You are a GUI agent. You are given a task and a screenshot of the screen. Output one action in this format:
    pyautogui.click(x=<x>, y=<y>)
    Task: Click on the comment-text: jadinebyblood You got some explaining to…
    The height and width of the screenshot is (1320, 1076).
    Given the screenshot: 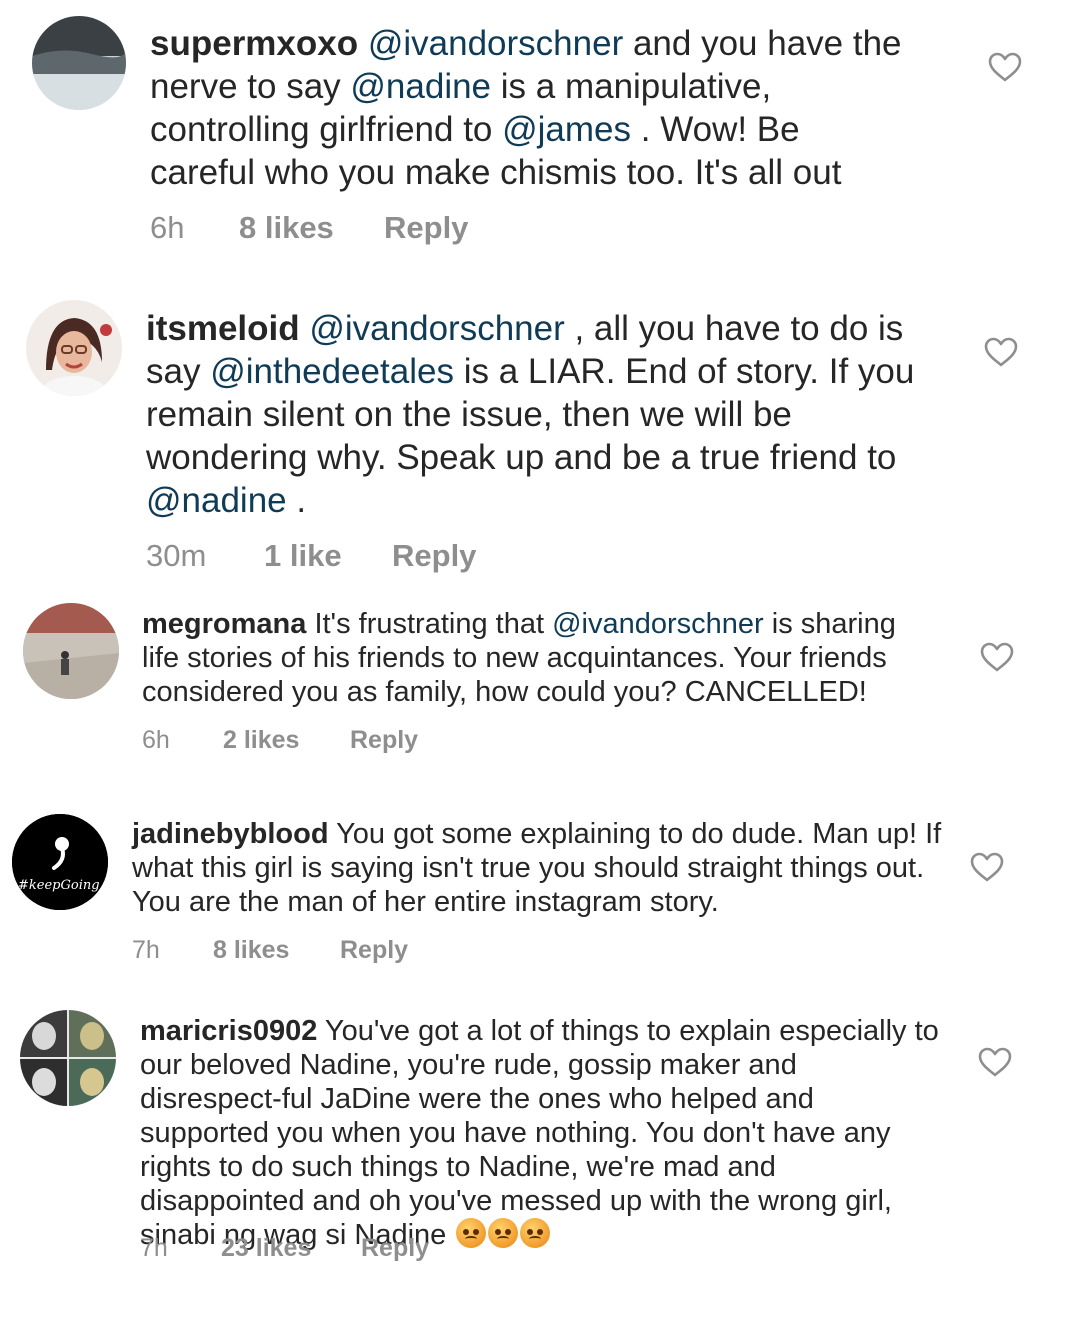 What is the action you would take?
    pyautogui.click(x=537, y=868)
    